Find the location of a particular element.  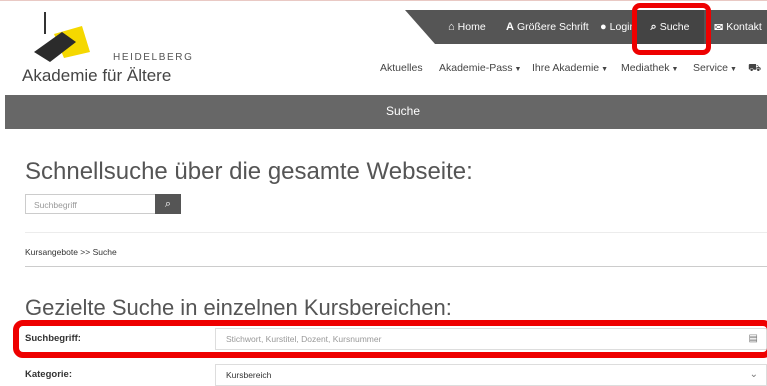

menu-akademie-pass-label: Akademie-Pass is located at coordinates (476, 68).